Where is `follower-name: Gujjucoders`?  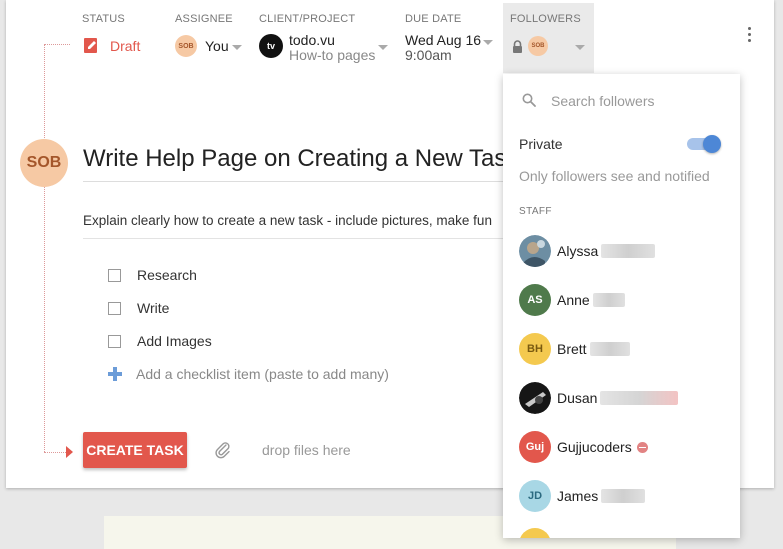
follower-name: Gujjucoders is located at coordinates (594, 447).